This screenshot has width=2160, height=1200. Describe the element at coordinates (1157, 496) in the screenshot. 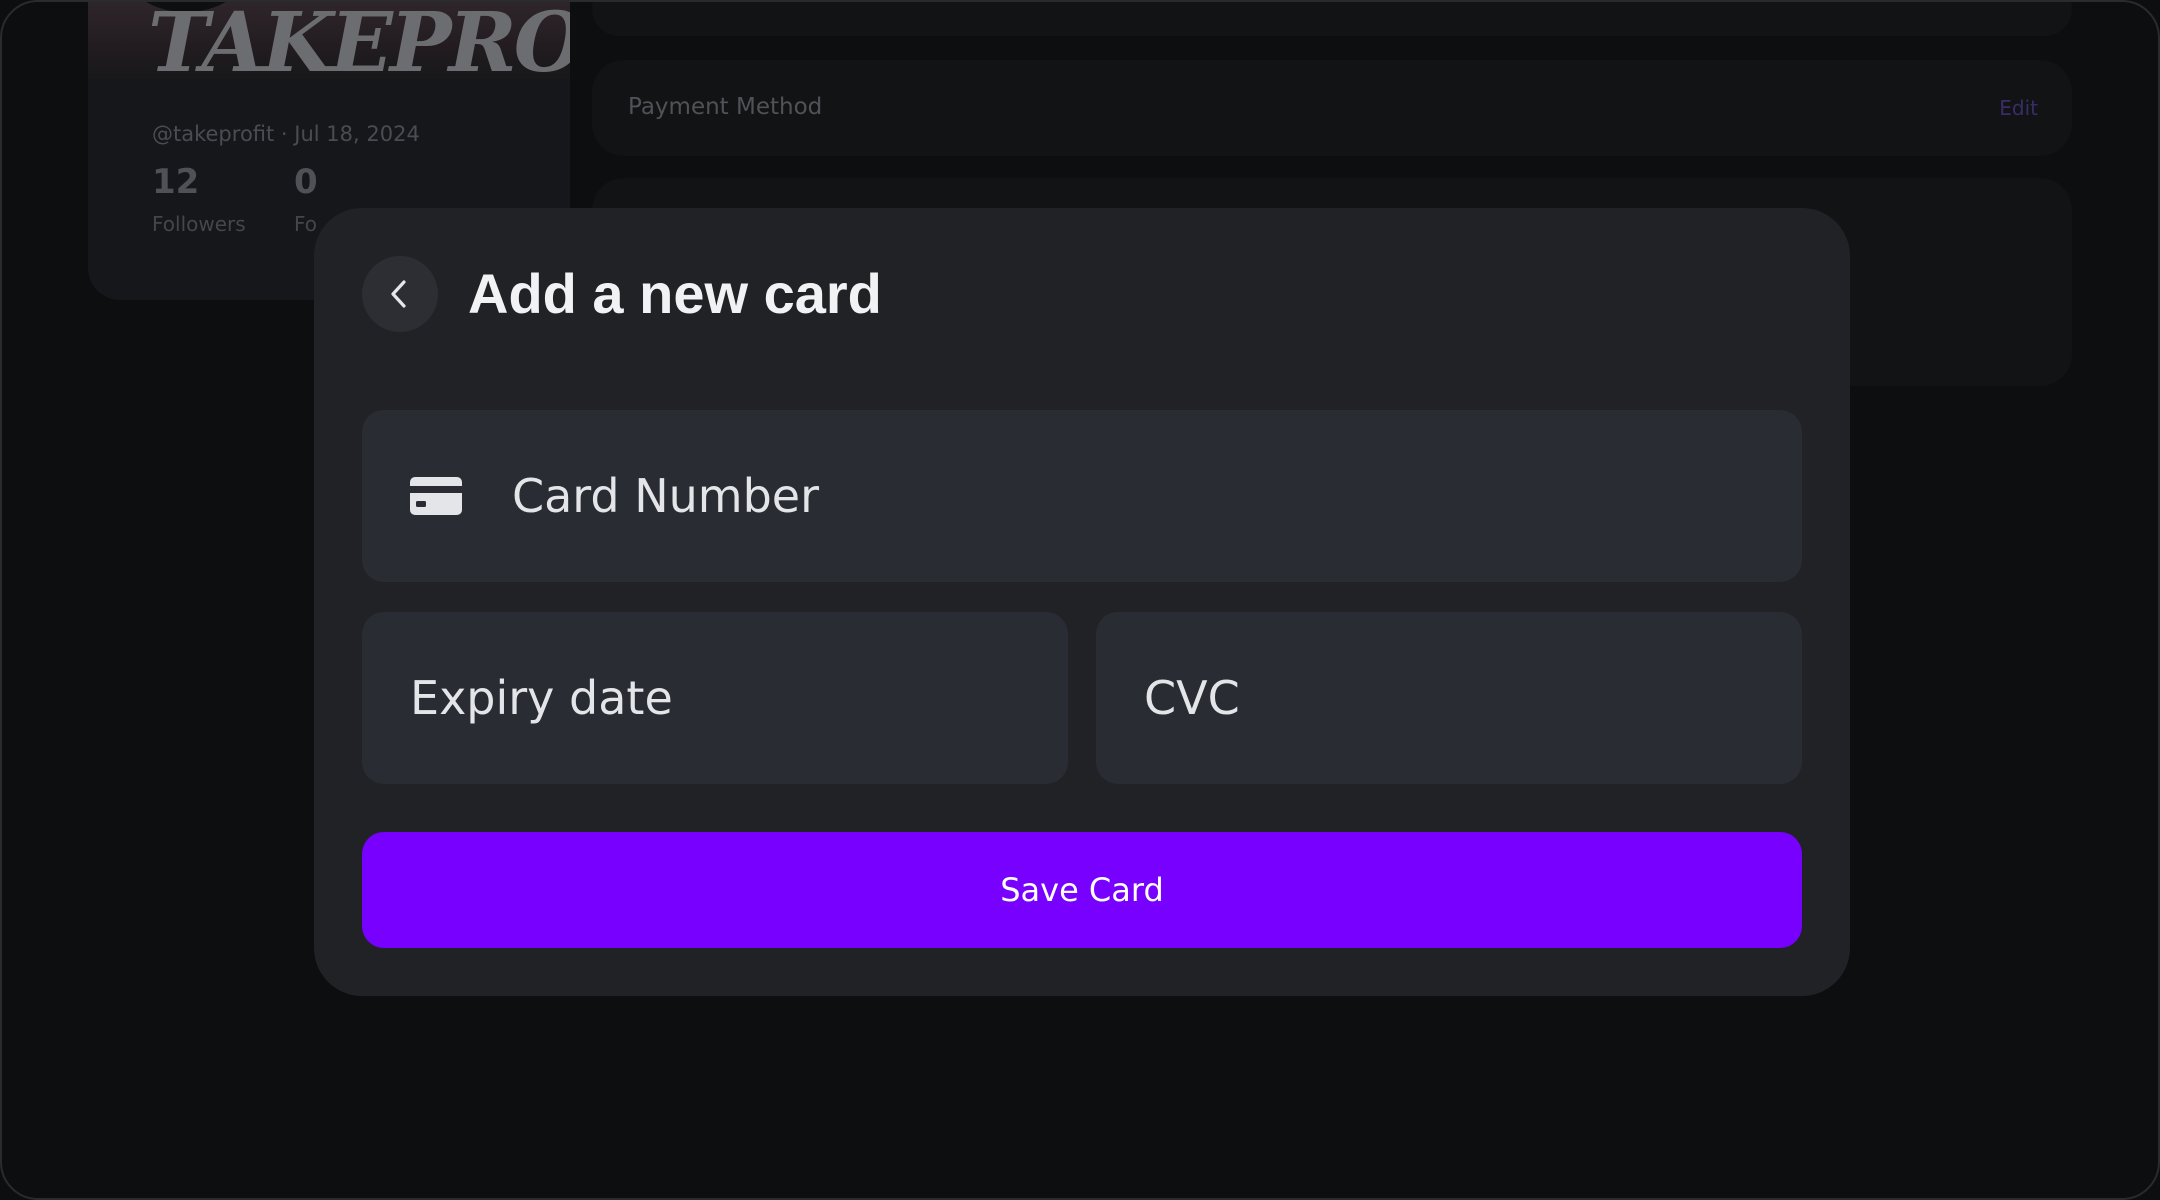

I see `card-number-input` at that location.